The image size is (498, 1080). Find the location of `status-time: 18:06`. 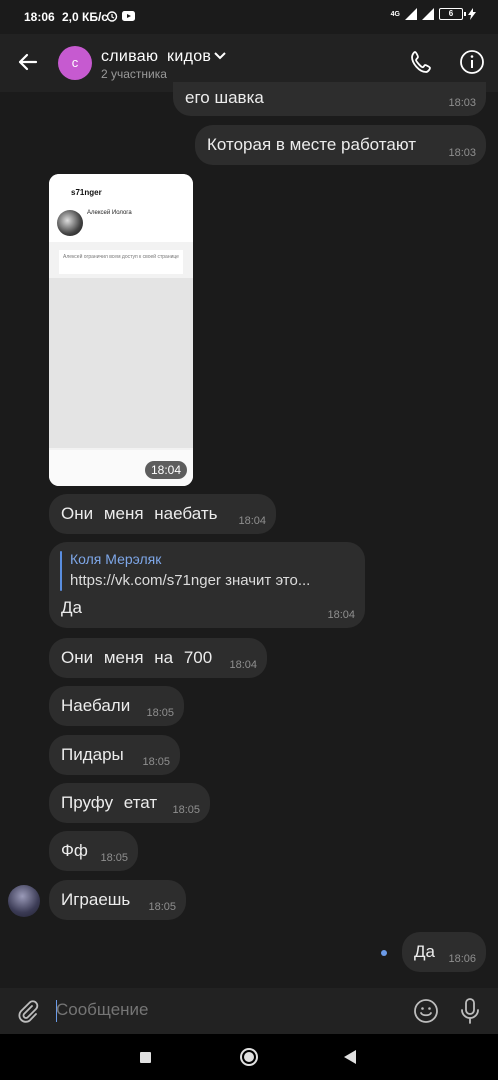

status-time: 18:06 is located at coordinates (39, 17).